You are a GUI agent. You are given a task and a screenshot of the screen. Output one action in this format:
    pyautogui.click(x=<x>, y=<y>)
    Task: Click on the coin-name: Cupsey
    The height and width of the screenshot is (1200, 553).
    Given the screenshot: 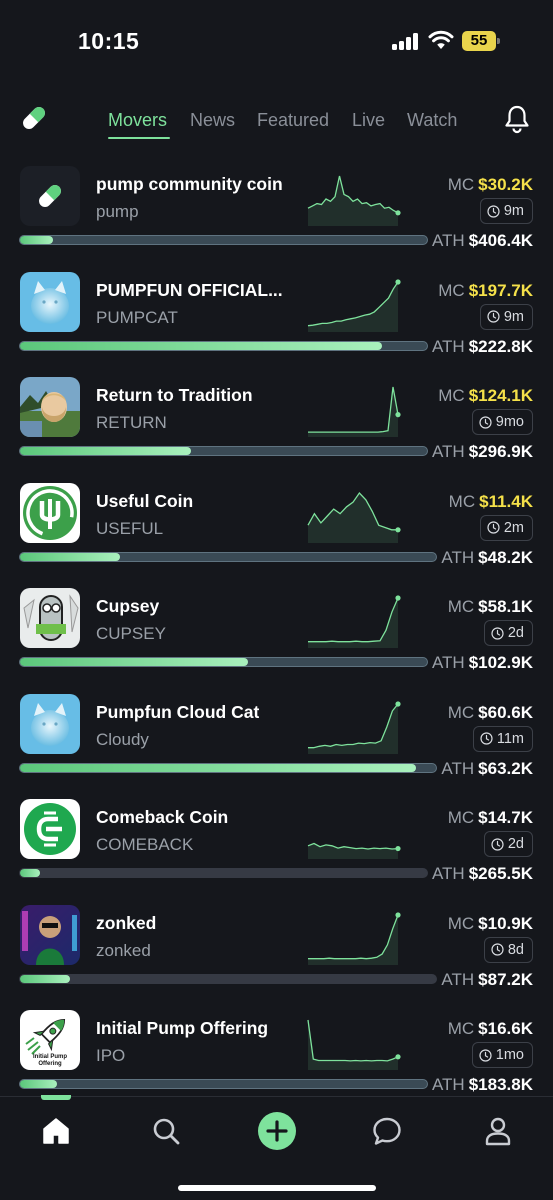 What is the action you would take?
    pyautogui.click(x=128, y=606)
    